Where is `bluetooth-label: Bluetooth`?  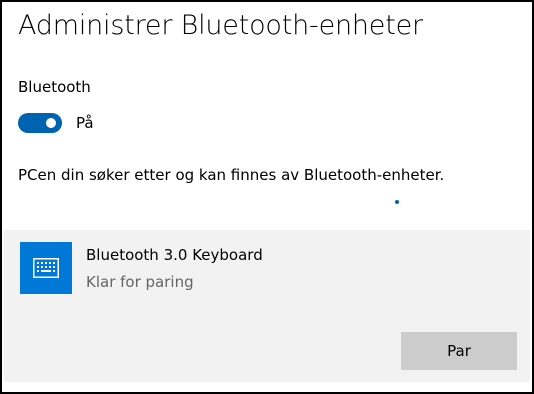
bluetooth-label: Bluetooth is located at coordinates (54, 87).